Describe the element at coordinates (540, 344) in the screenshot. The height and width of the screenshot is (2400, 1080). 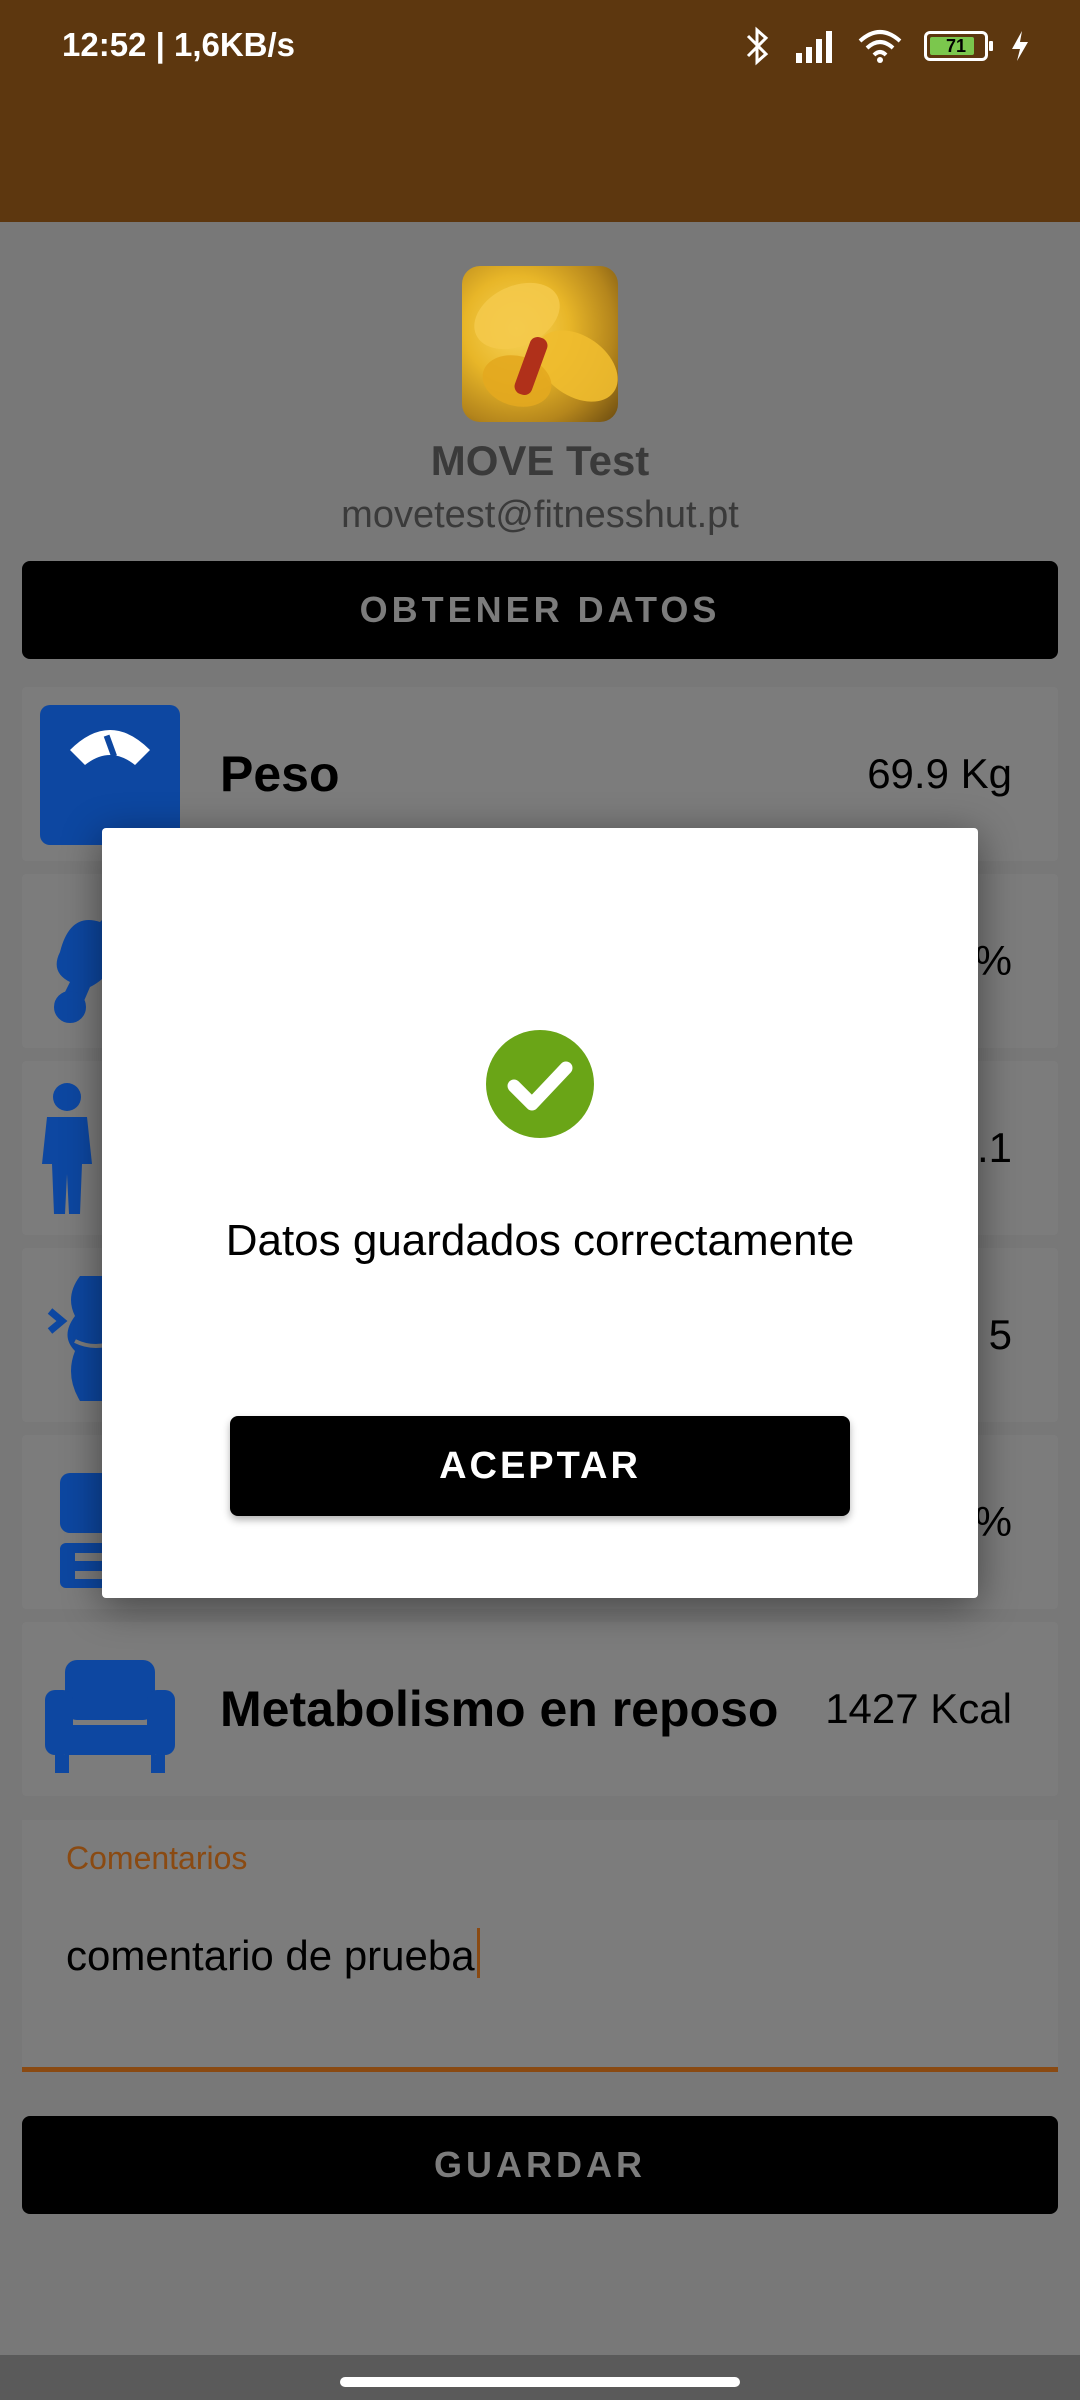
I see `avatar` at that location.